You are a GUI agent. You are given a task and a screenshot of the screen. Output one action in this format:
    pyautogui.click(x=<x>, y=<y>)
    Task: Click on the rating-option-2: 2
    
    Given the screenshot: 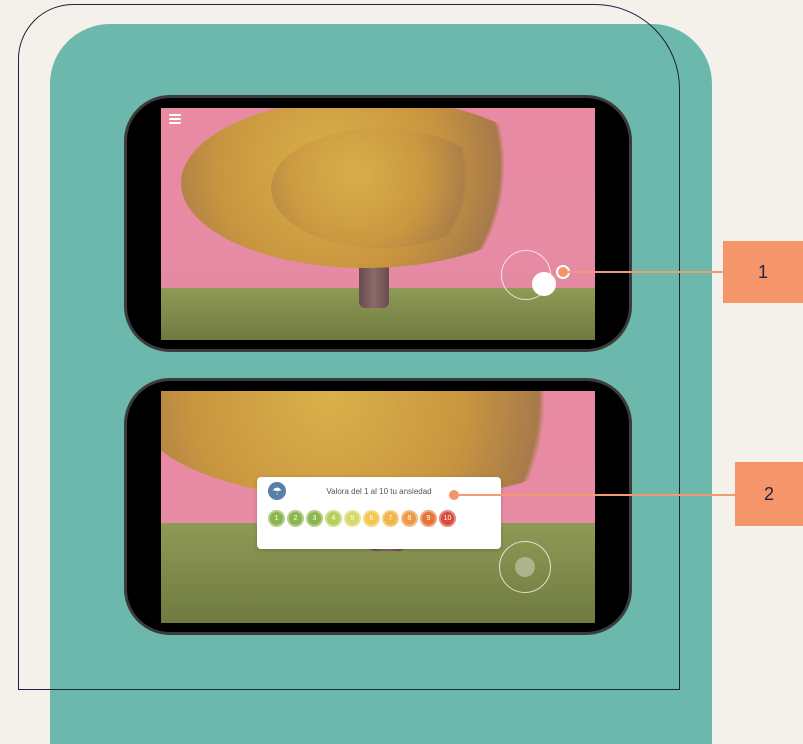 What is the action you would take?
    pyautogui.click(x=295, y=518)
    